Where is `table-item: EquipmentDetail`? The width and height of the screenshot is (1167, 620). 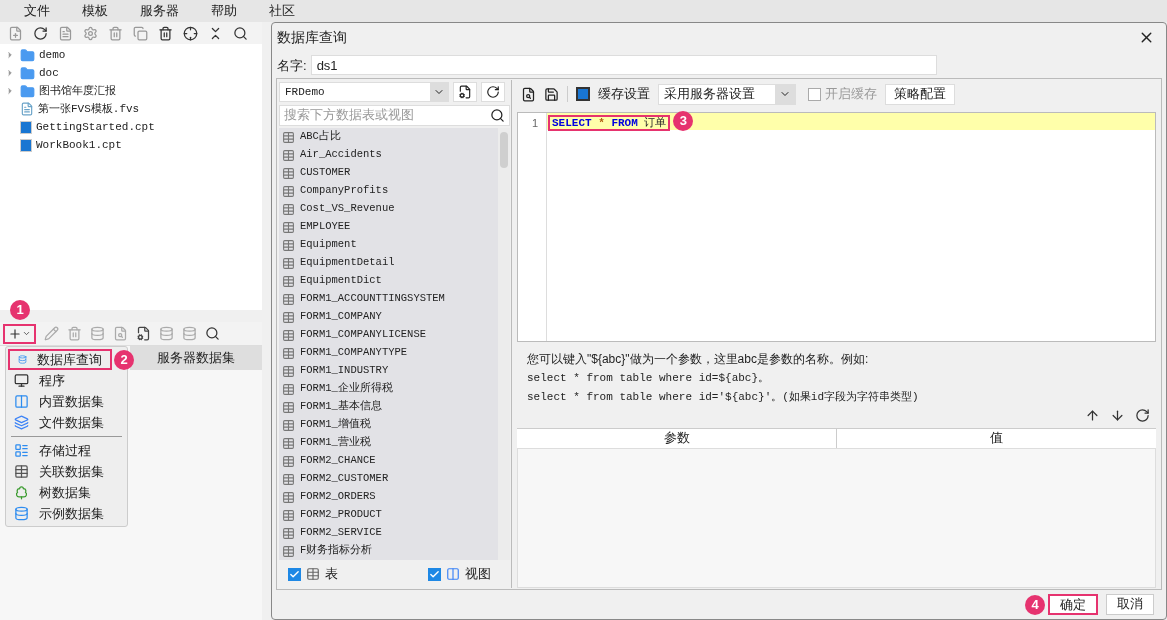
table-item: EquipmentDetail is located at coordinates (347, 263).